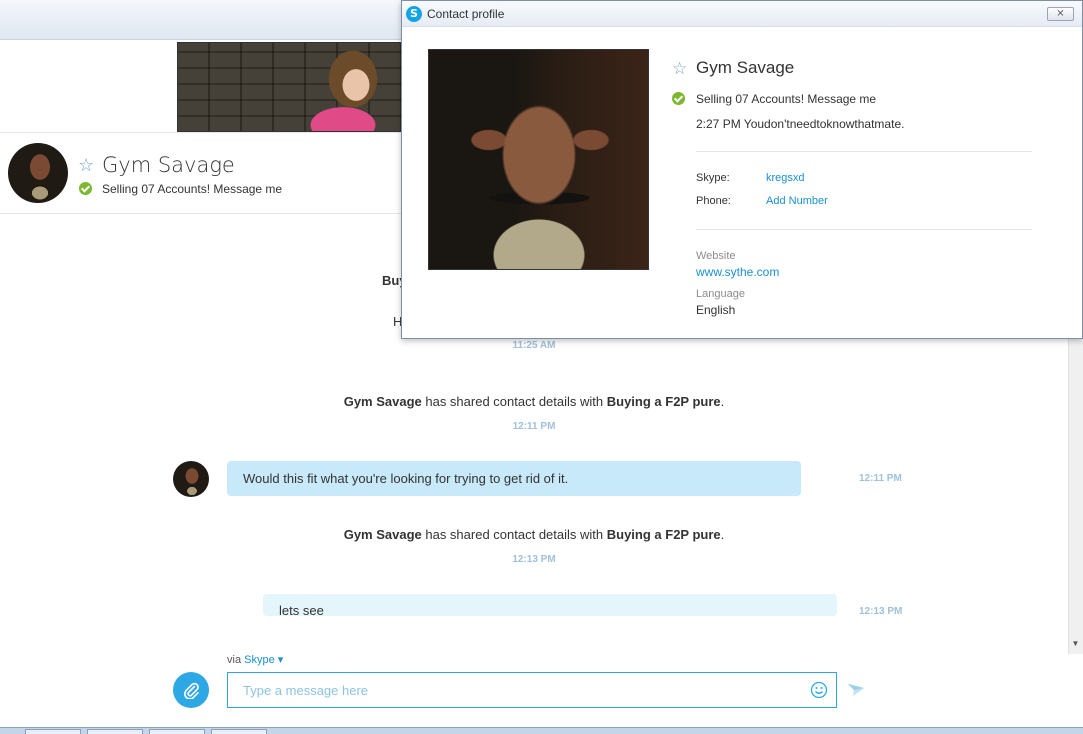 Image resolution: width=1083 pixels, height=734 pixels. I want to click on message-timestamp: 12:11 PM, so click(880, 478).